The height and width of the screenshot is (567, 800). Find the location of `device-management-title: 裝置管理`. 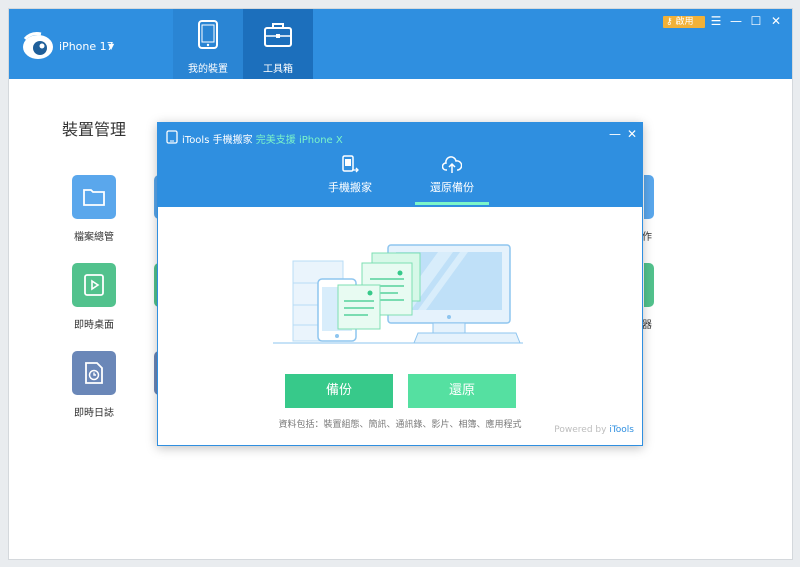

device-management-title: 裝置管理 is located at coordinates (94, 129).